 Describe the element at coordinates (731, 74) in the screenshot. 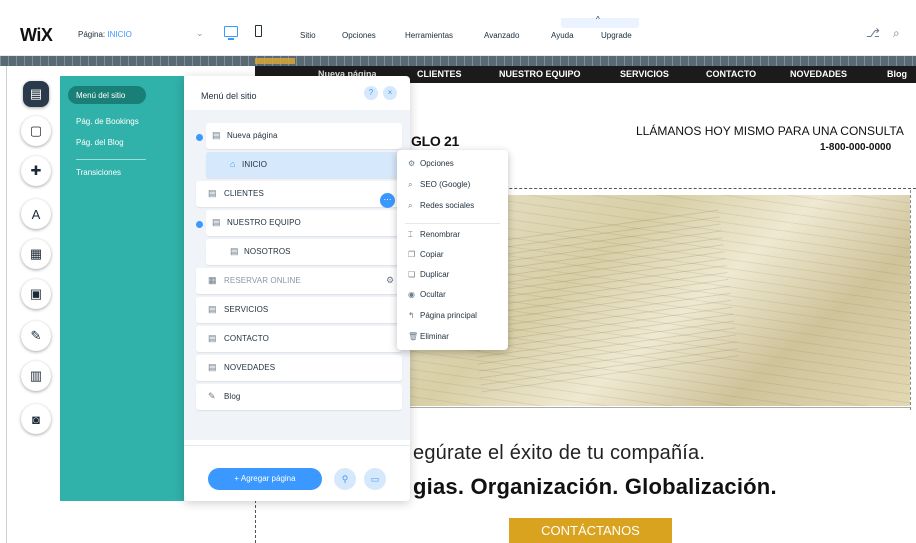

I see `nav-contacto: CONTACTO` at that location.